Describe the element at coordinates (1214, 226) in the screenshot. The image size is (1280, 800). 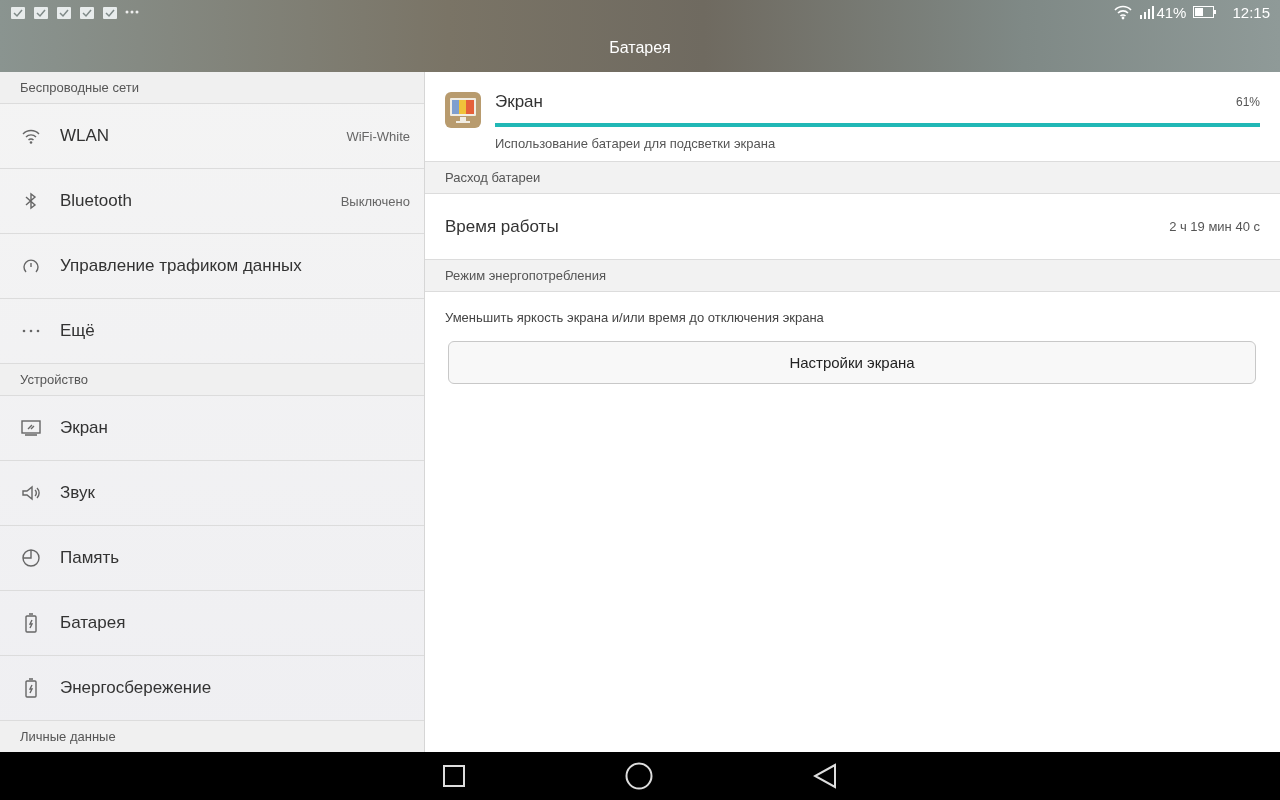
I see `row-value: 2 ч 19 мин 40 с` at that location.